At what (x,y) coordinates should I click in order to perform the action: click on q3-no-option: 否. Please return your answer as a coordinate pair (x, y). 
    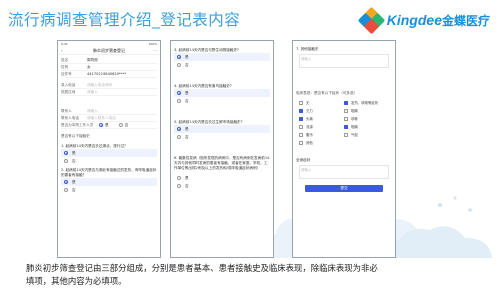
    Looking at the image, I should click on (222, 65).